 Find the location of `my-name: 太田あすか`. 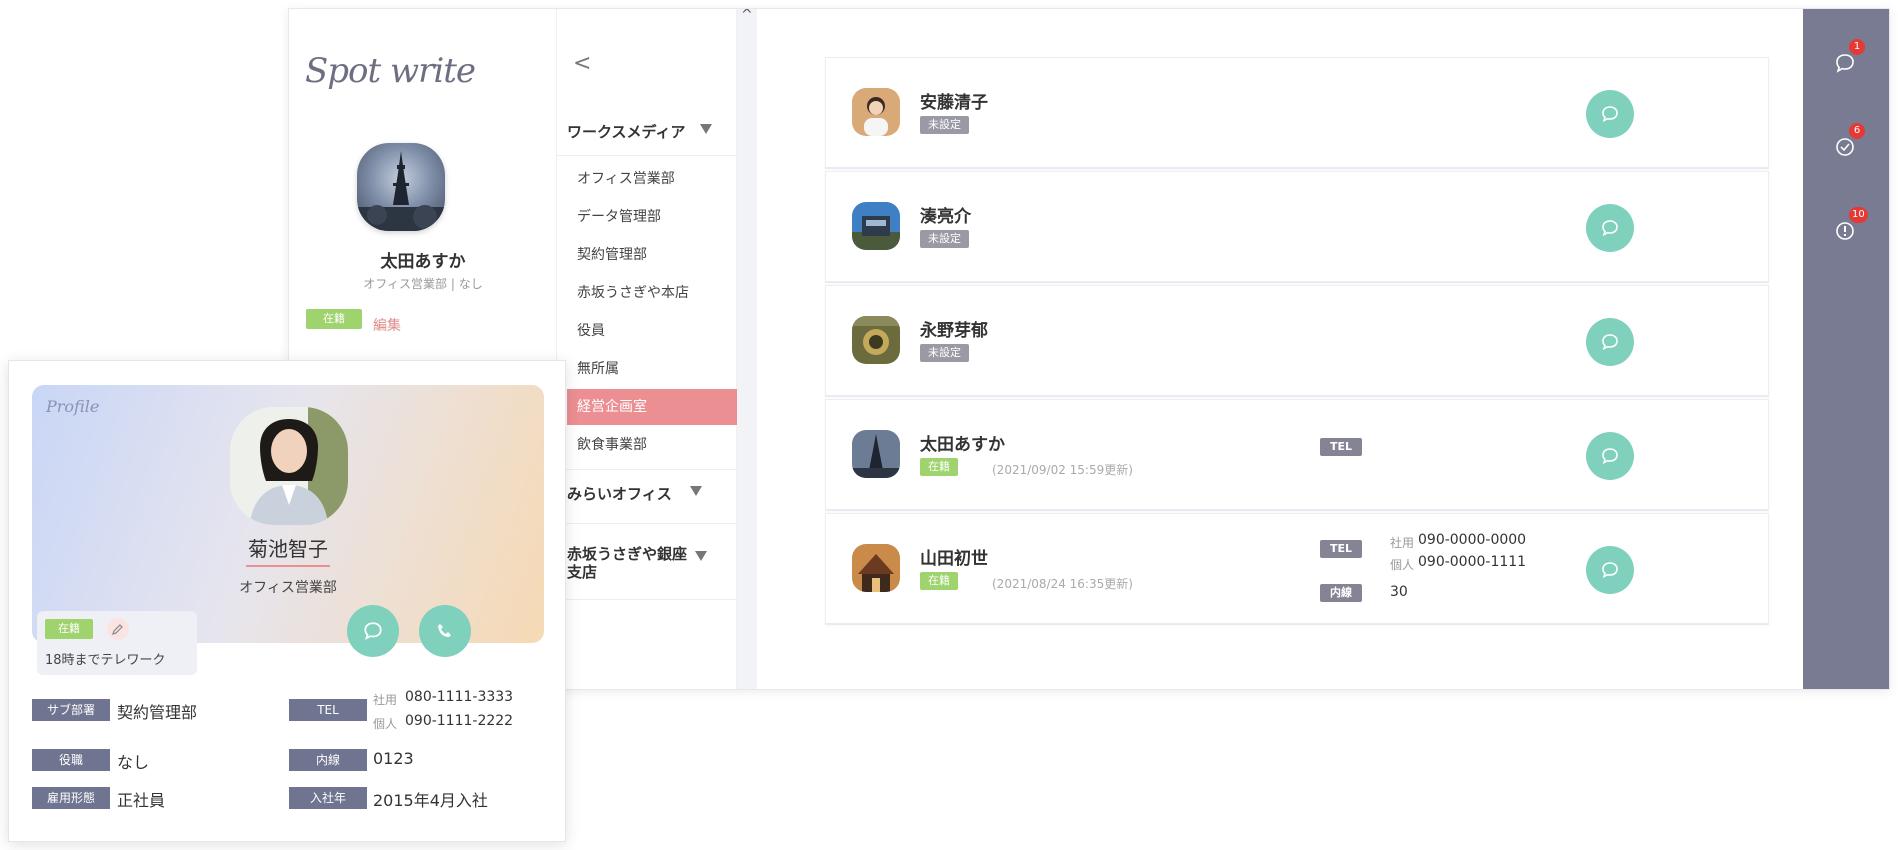

my-name: 太田あすか is located at coordinates (423, 262).